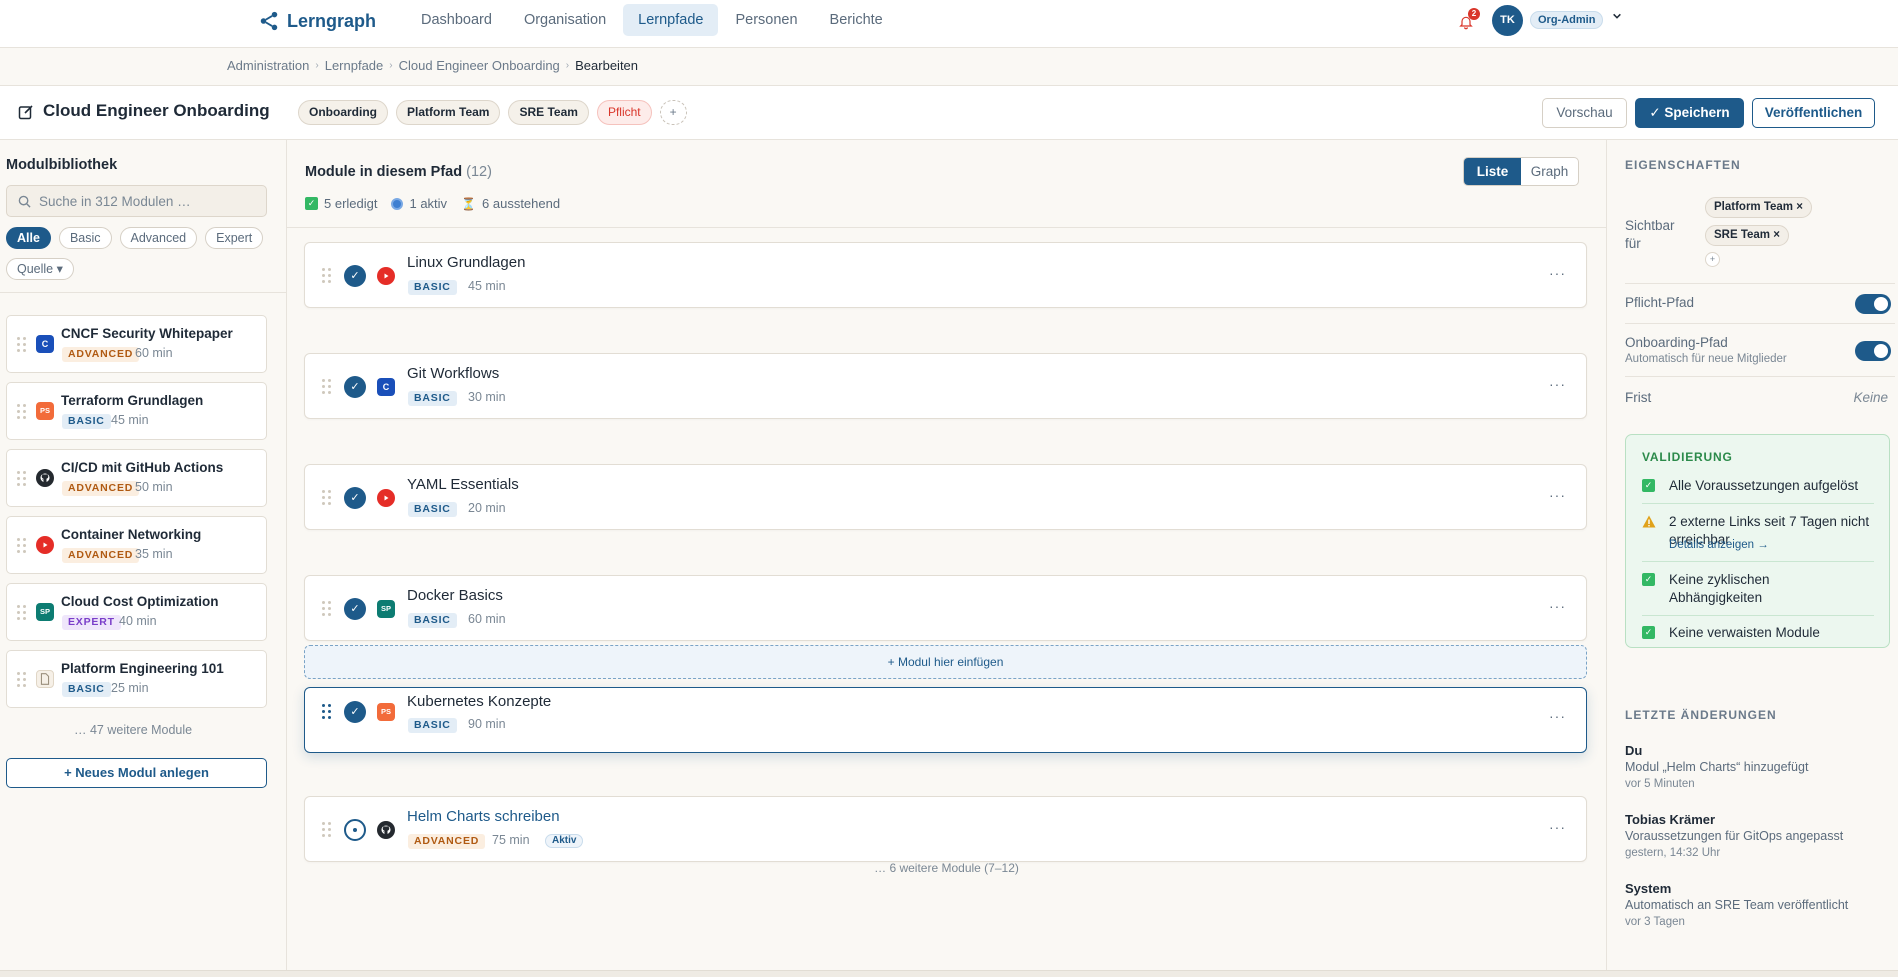 This screenshot has width=1898, height=977. I want to click on path-modules-count: (12), so click(479, 172).